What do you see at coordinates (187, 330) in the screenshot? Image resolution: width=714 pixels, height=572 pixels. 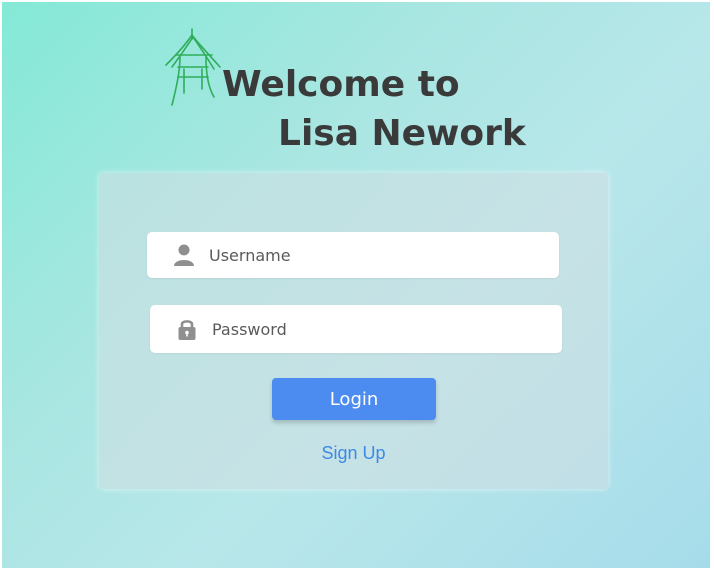 I see `lock-icon` at bounding box center [187, 330].